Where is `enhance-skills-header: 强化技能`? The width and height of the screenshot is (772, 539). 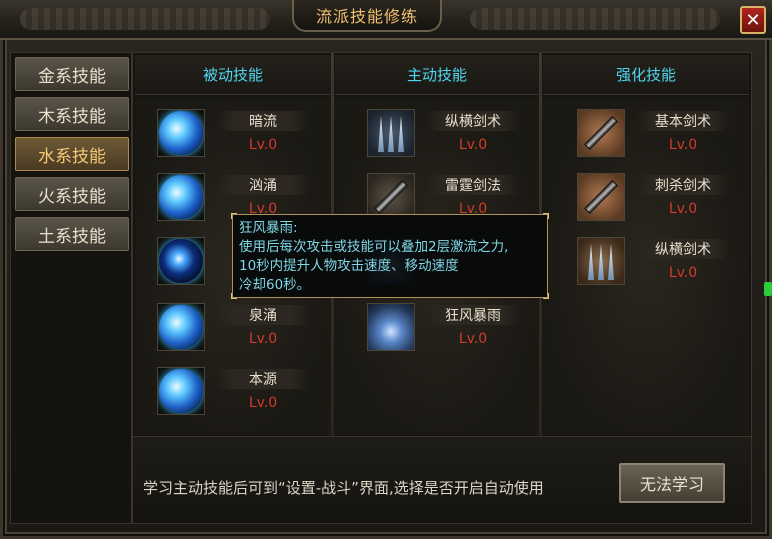
enhance-skills-header: 强化技能 is located at coordinates (646, 75).